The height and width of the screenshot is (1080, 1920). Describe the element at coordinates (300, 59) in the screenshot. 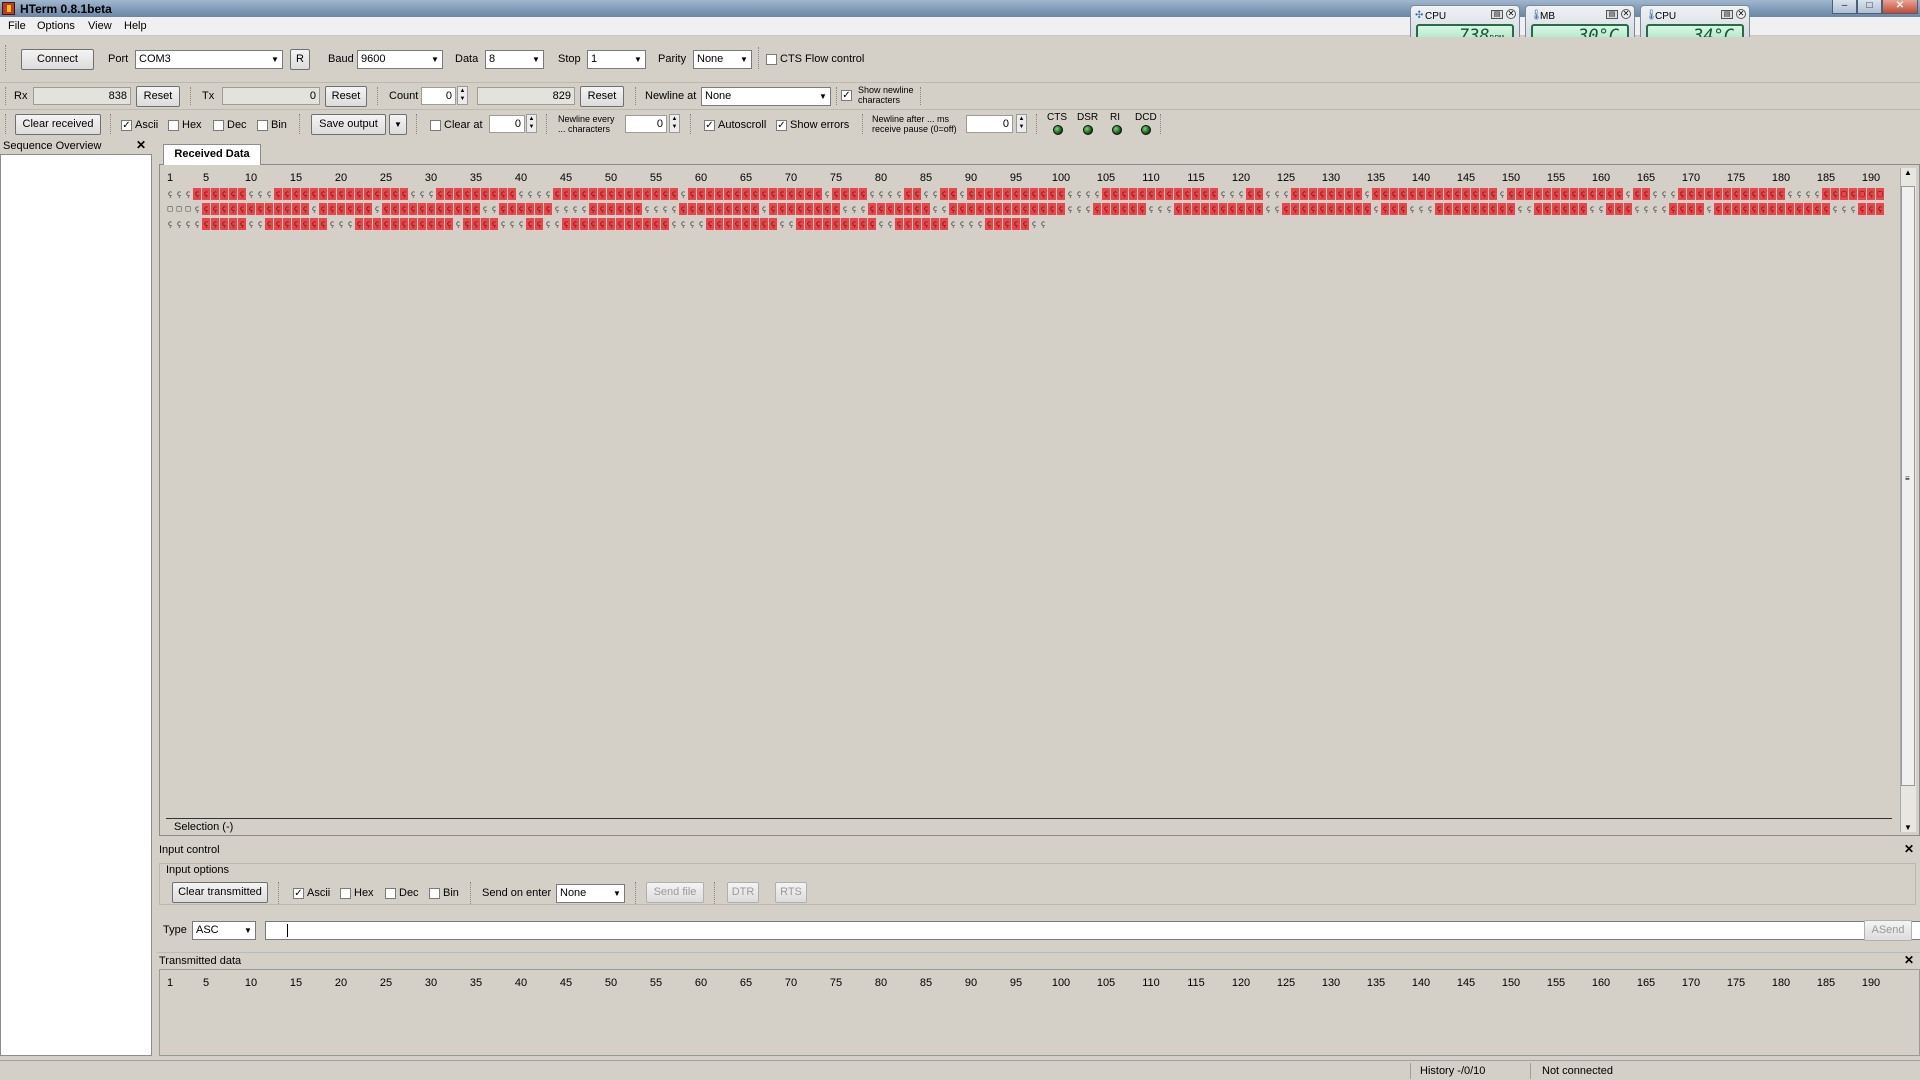

I see `refresh-ports-button: R` at that location.